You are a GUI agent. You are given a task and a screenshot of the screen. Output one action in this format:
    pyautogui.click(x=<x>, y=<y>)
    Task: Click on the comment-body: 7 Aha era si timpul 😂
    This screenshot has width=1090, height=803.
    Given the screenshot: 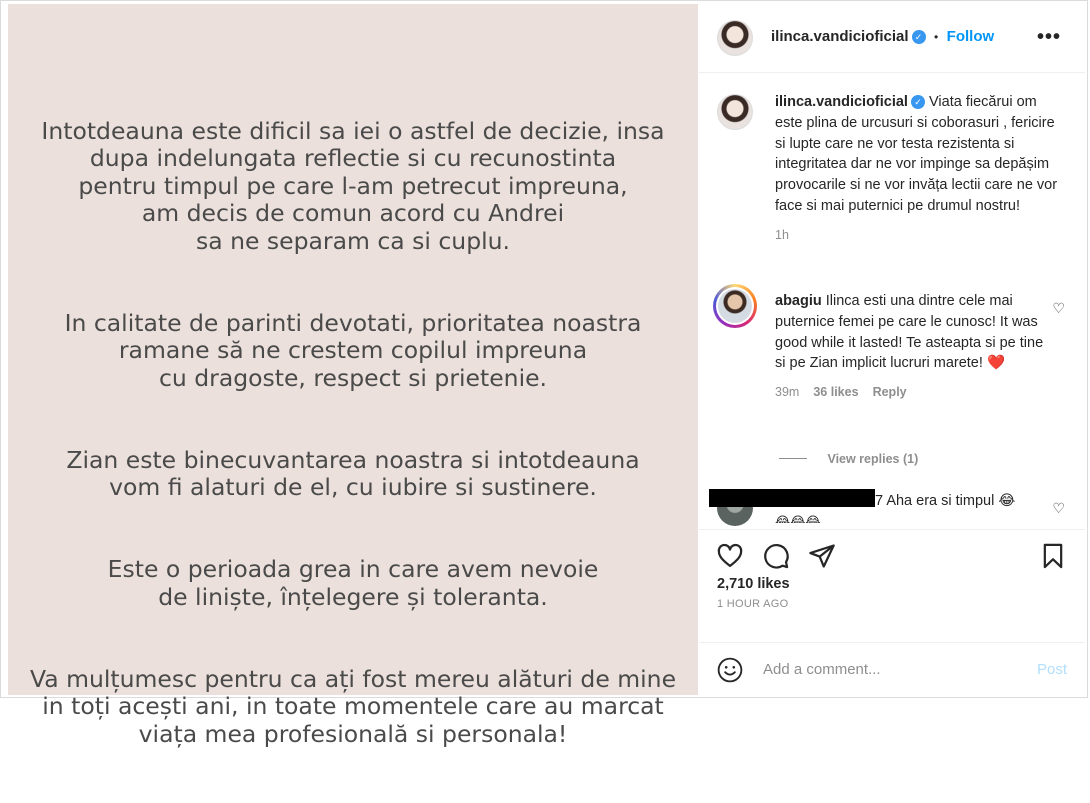 What is the action you would take?
    pyautogui.click(x=945, y=501)
    